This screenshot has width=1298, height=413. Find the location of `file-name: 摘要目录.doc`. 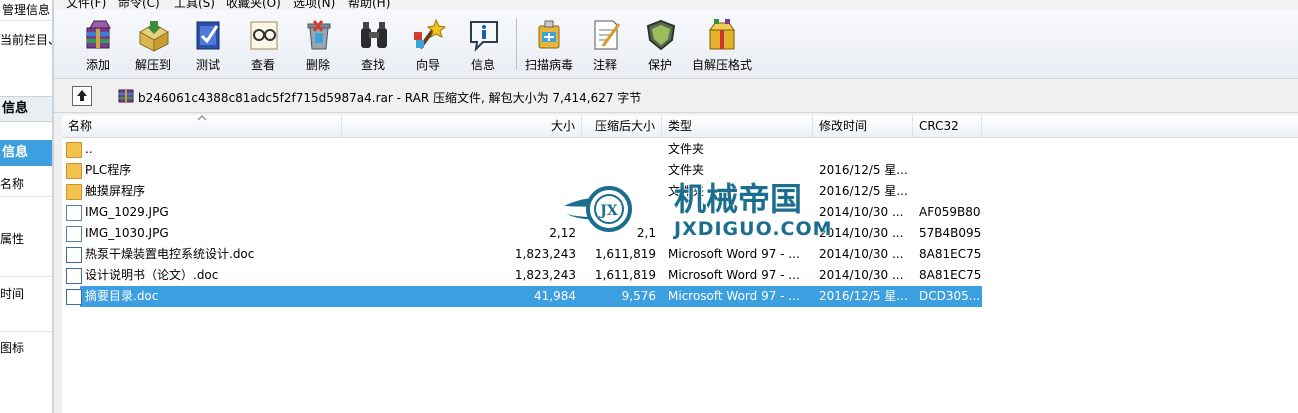

file-name: 摘要目录.doc is located at coordinates (122, 296).